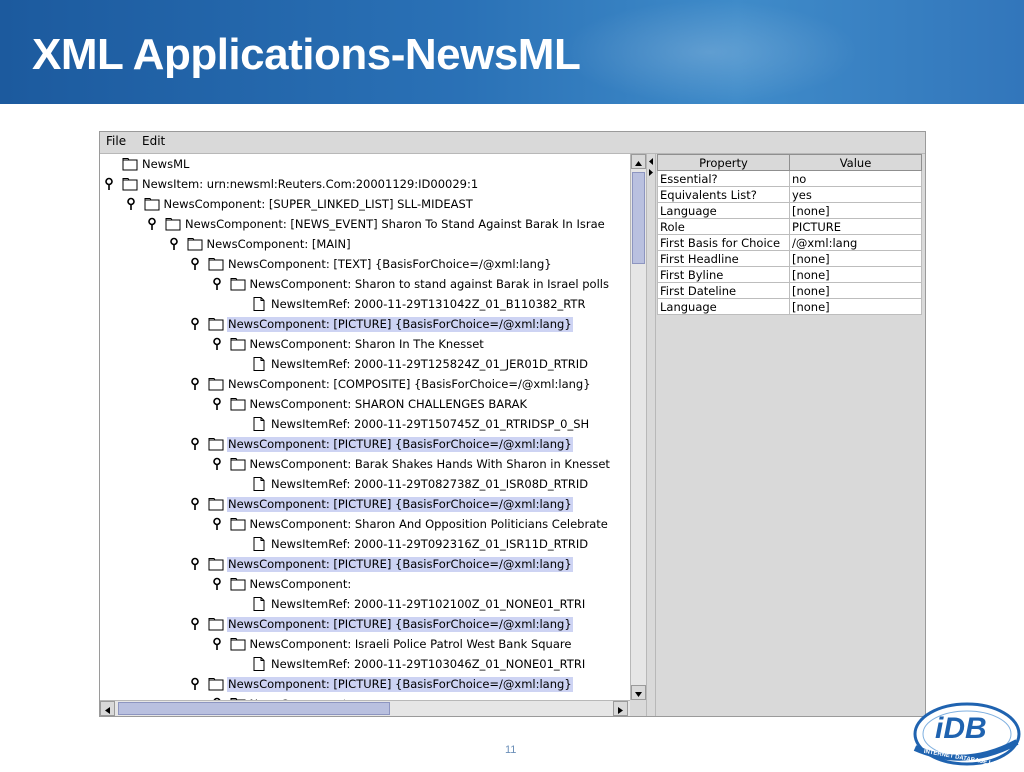 Image resolution: width=1024 pixels, height=772 pixels. What do you see at coordinates (723, 162) in the screenshot?
I see `header-property: Property` at bounding box center [723, 162].